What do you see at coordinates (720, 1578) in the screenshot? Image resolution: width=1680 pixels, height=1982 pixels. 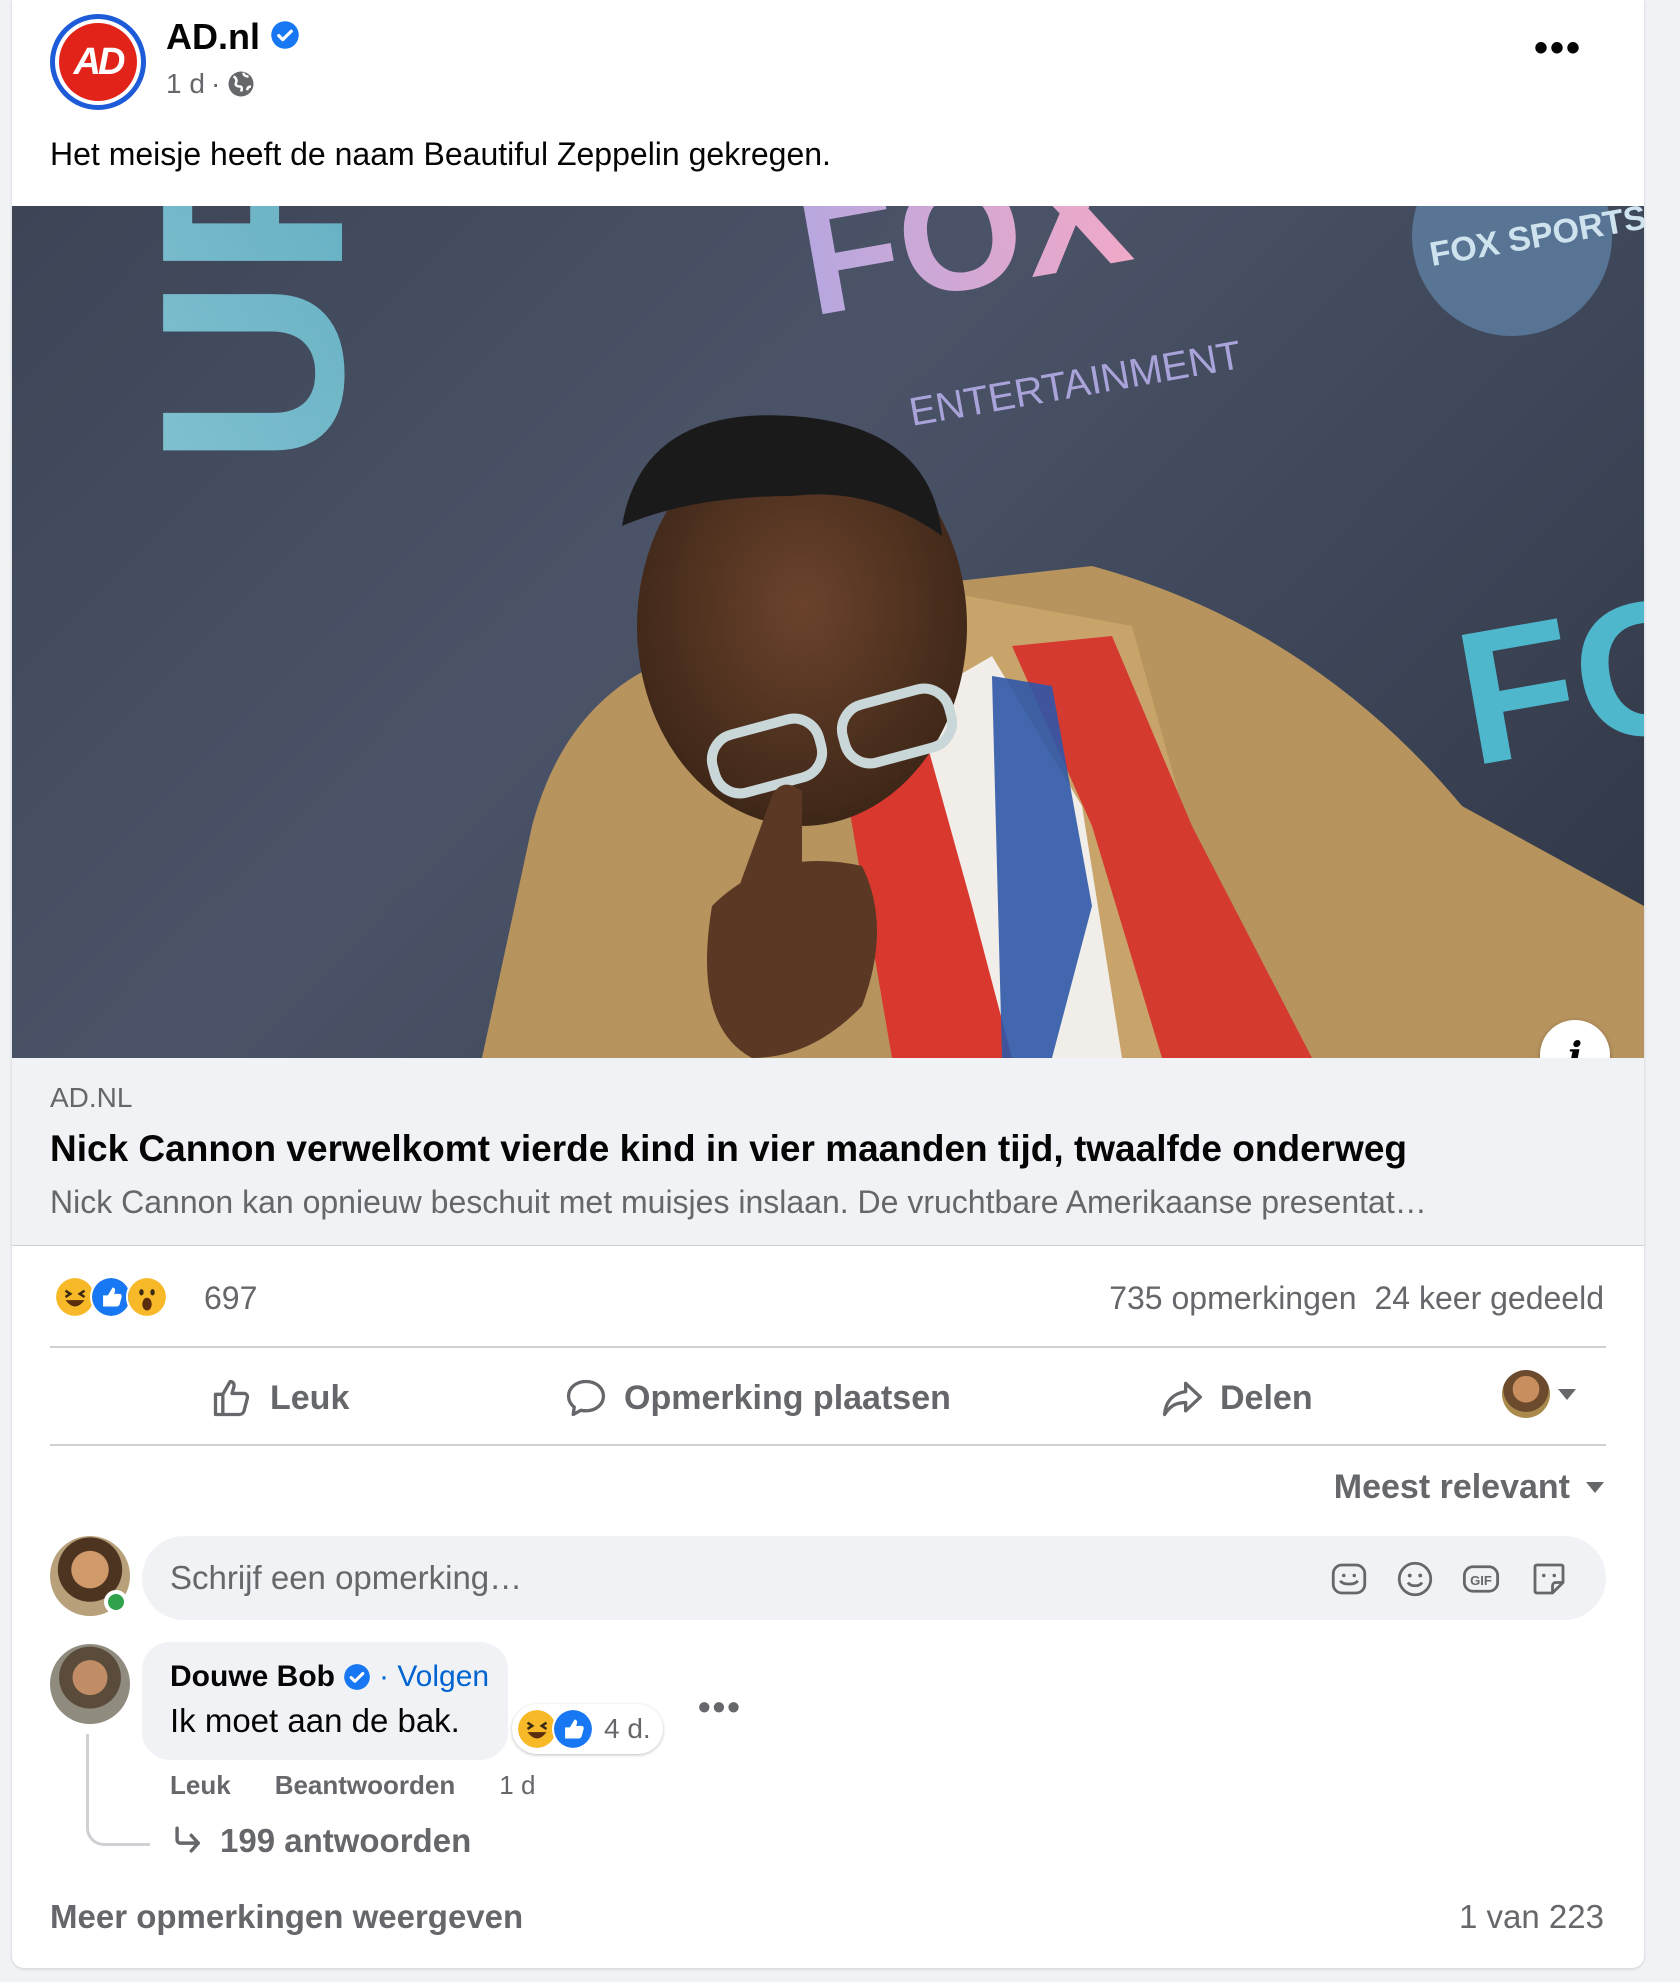 I see `comment-input` at bounding box center [720, 1578].